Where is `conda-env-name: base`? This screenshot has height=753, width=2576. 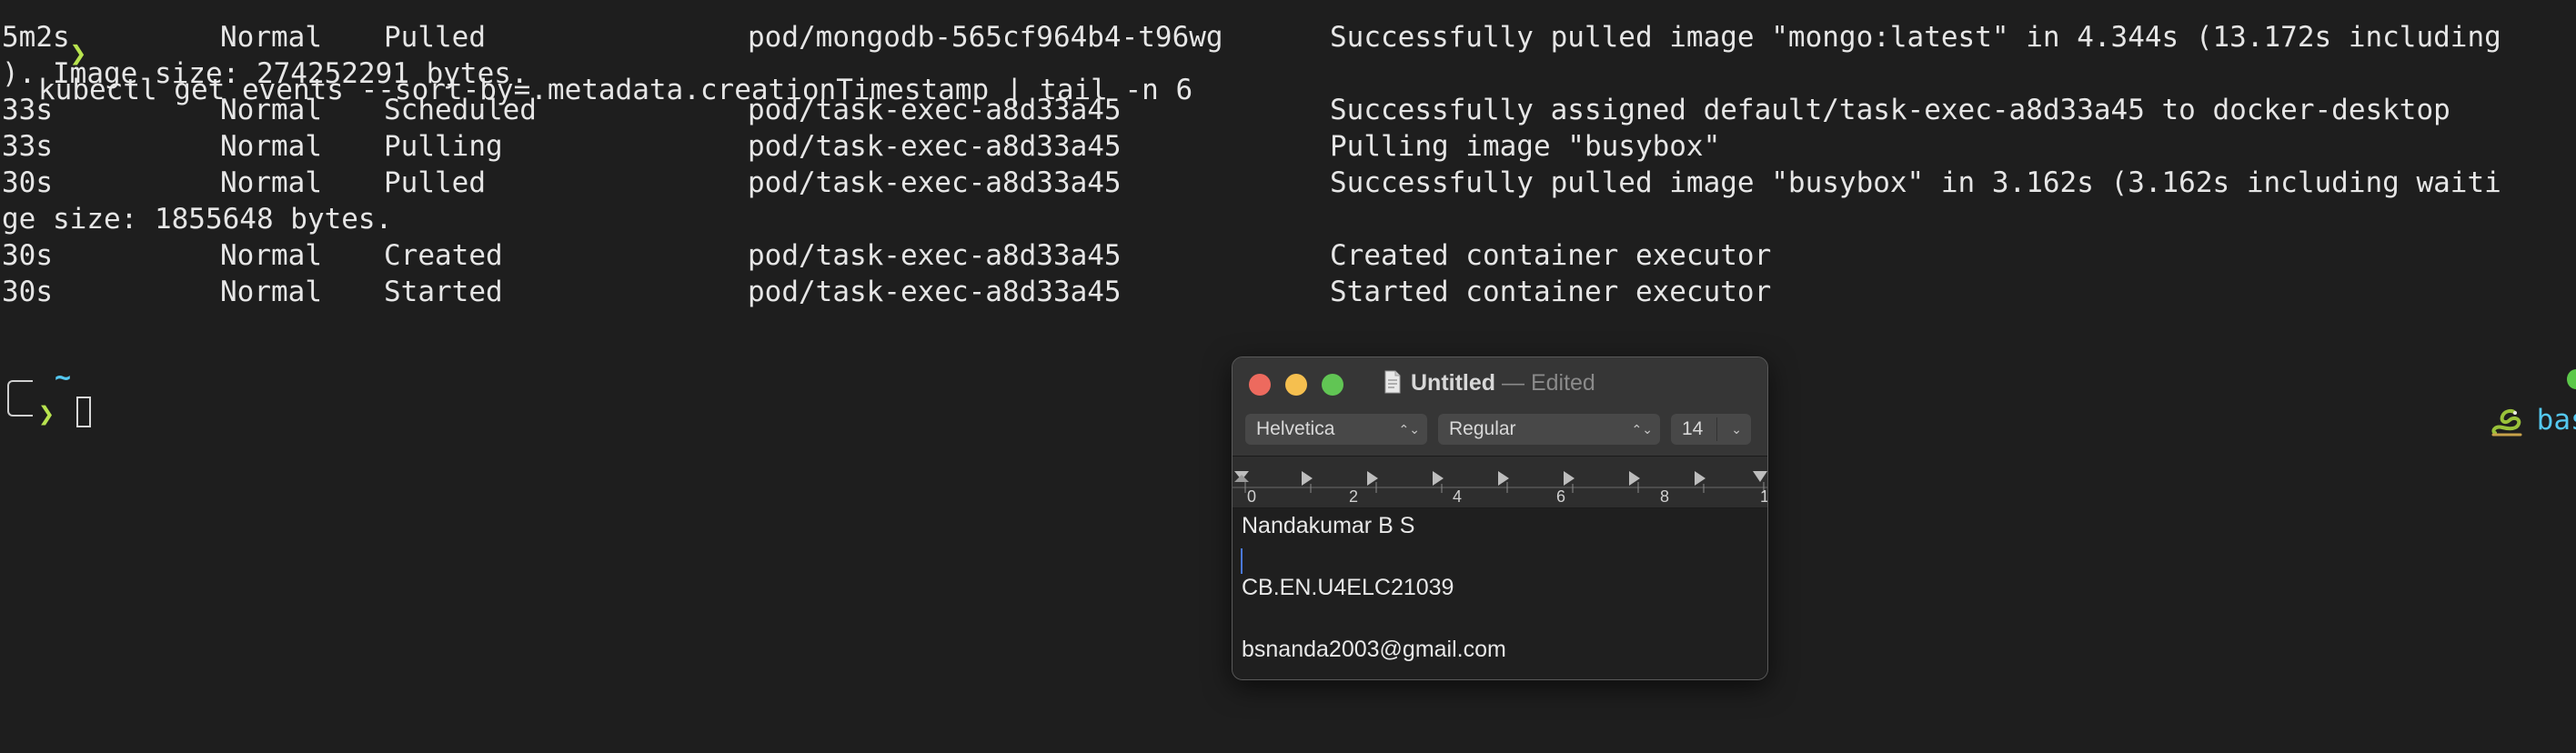
conda-env-name: base is located at coordinates (2556, 420).